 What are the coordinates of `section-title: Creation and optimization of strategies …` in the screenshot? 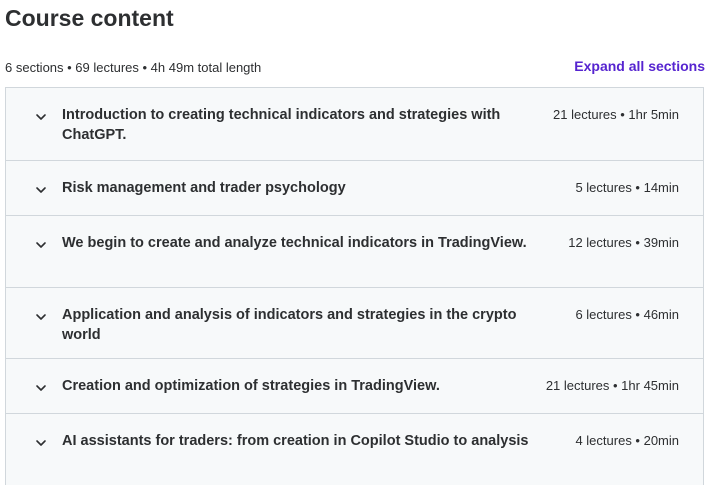 It's located at (251, 386).